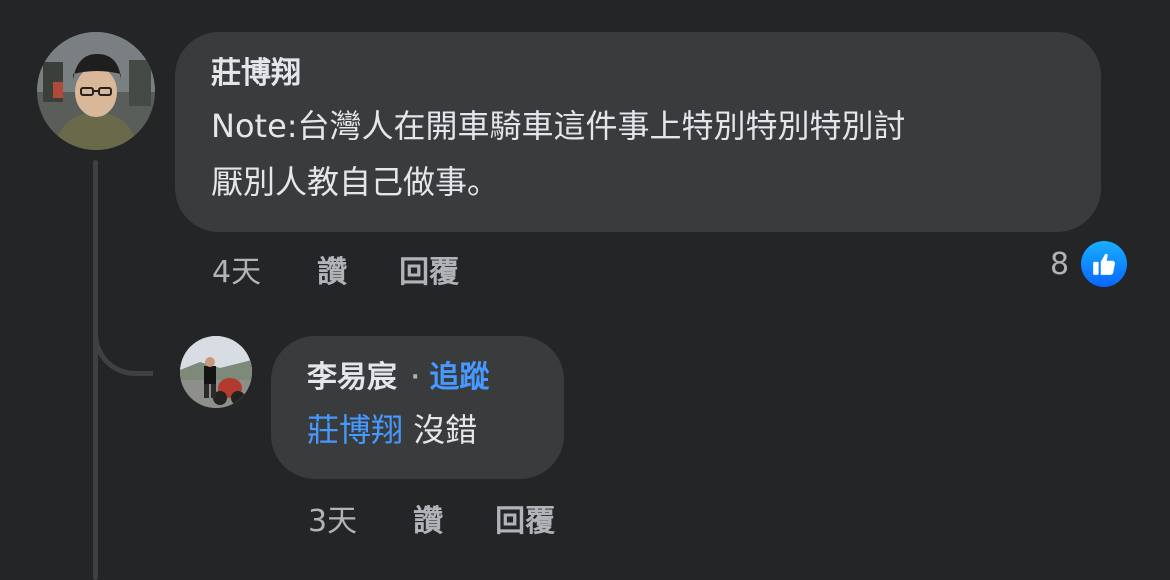 This screenshot has width=1170, height=580. What do you see at coordinates (459, 378) in the screenshot?
I see `follow-button: 追蹤` at bounding box center [459, 378].